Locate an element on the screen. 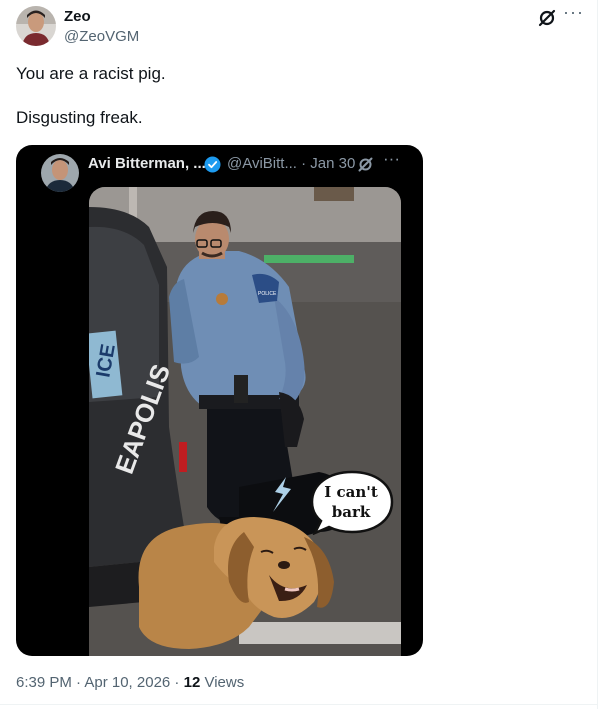  speech-line: I can't is located at coordinates (351, 492).